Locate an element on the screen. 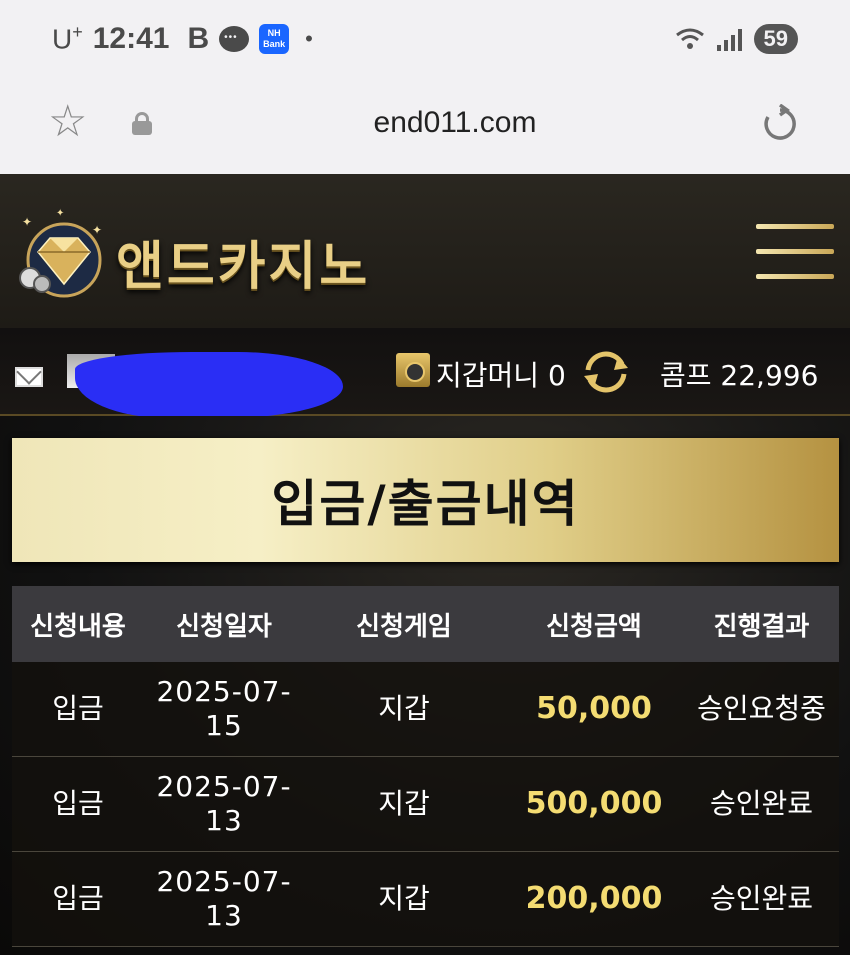  wifi-icon is located at coordinates (689, 38).